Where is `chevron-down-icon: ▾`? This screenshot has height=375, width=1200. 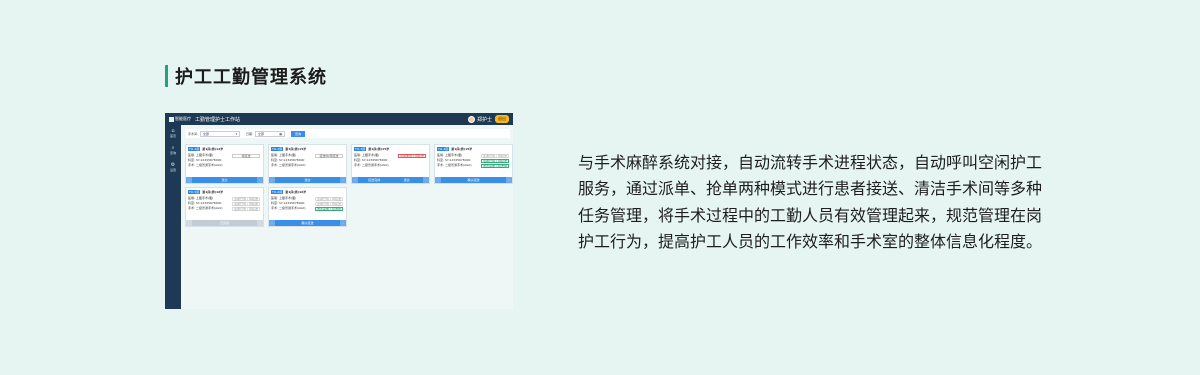 chevron-down-icon: ▾ is located at coordinates (236, 133).